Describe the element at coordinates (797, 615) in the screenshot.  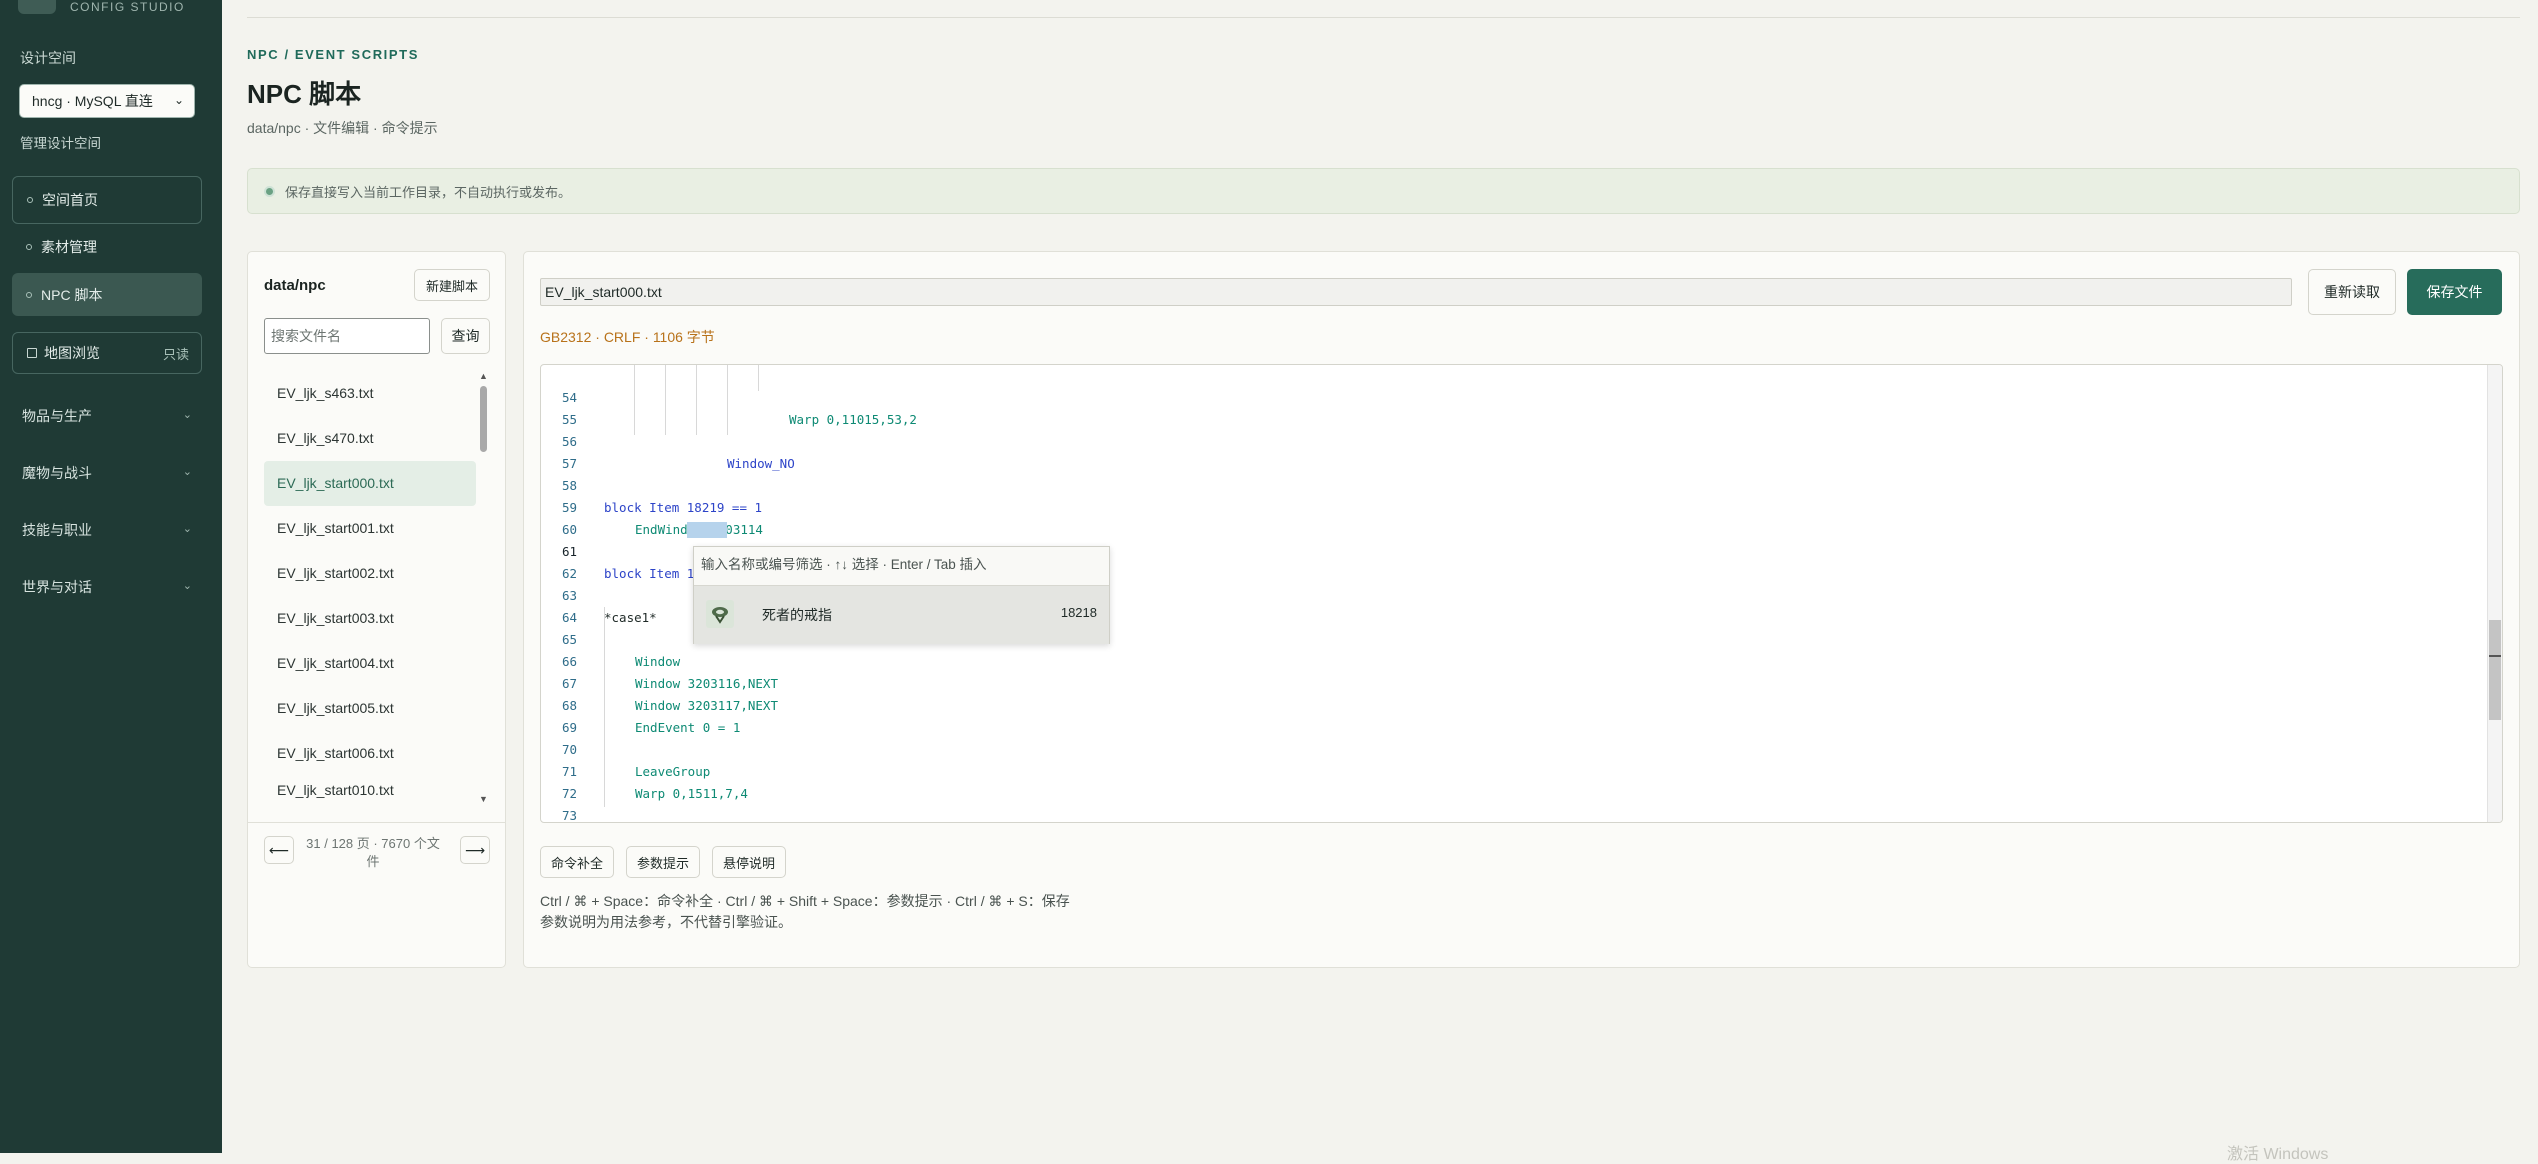
I see `autocomplete-item-name: 死者的戒指` at that location.